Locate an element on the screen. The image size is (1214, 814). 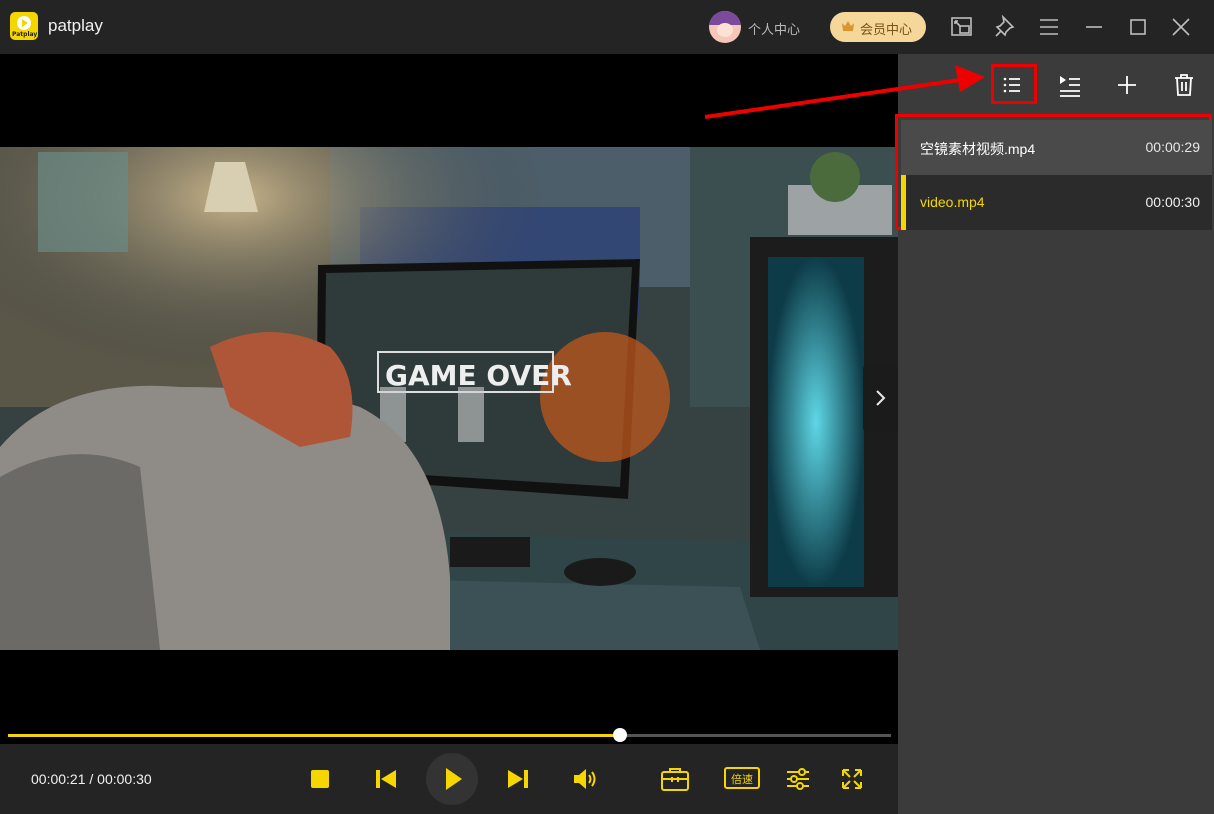
close-icon is located at coordinates (1181, 27).